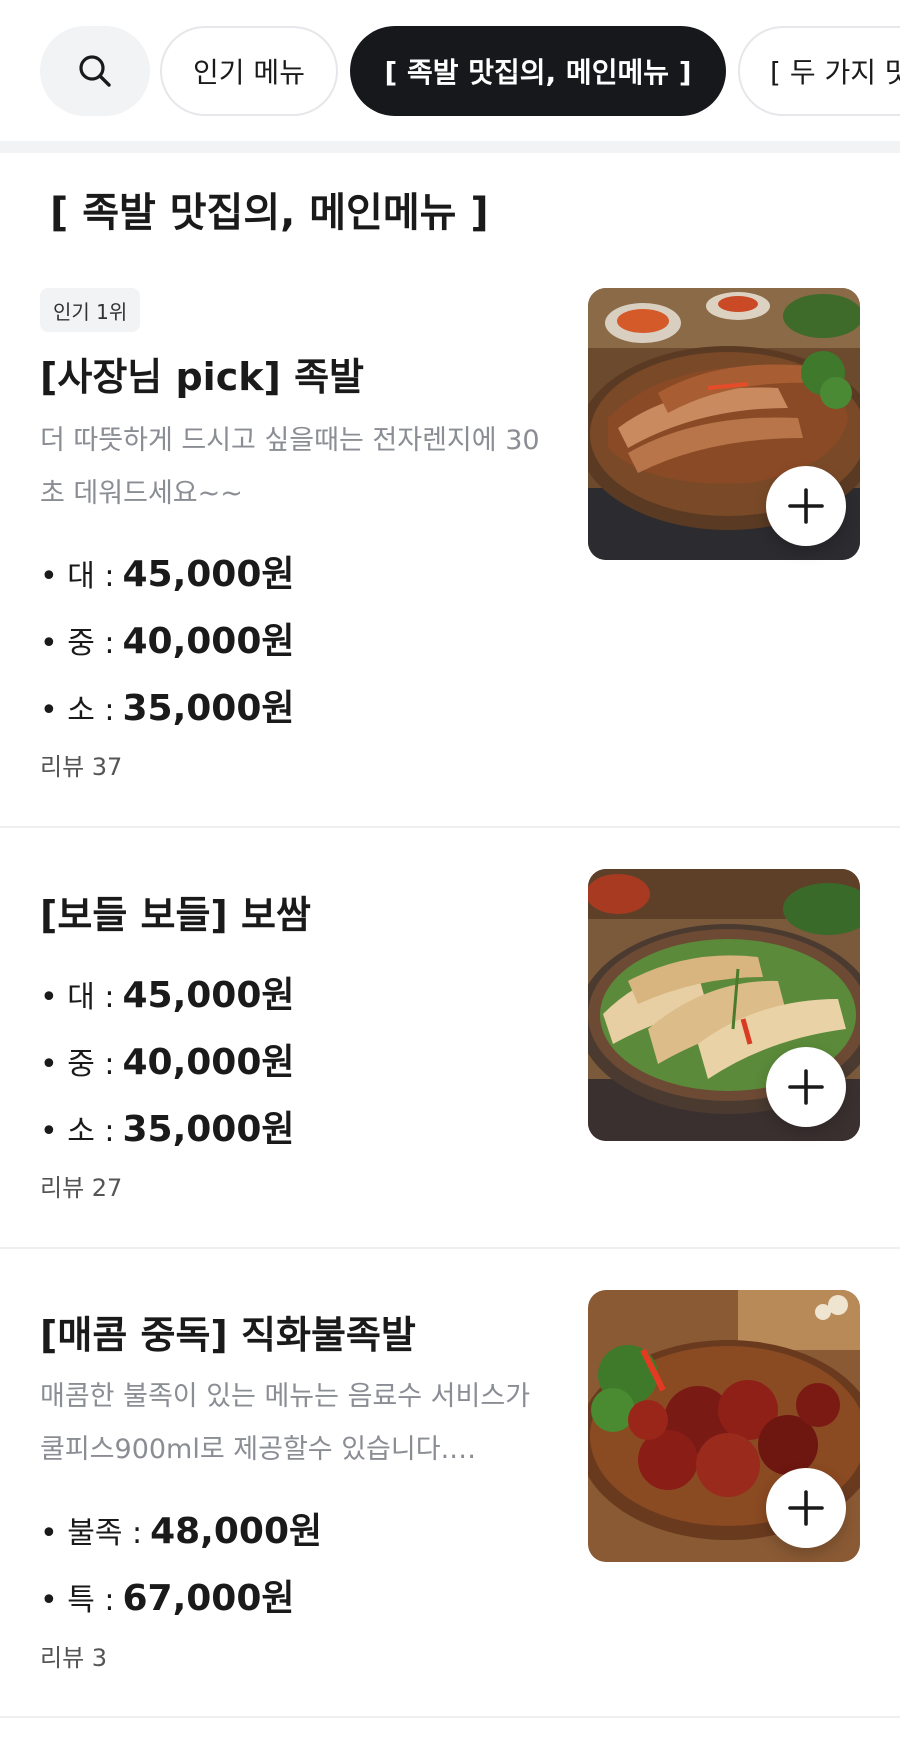  I want to click on price-label: • 특 :, so click(77, 1600).